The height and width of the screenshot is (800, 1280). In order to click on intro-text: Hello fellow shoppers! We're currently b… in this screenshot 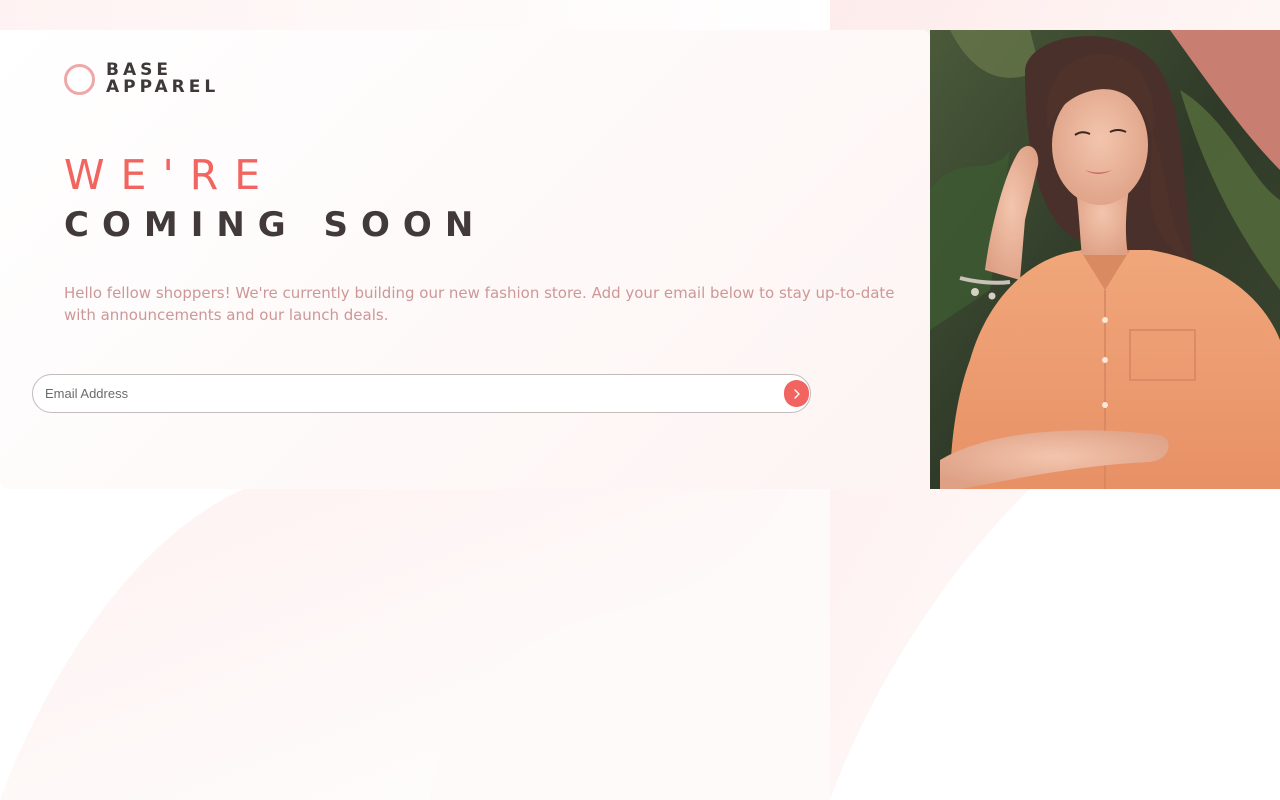, I will do `click(479, 304)`.